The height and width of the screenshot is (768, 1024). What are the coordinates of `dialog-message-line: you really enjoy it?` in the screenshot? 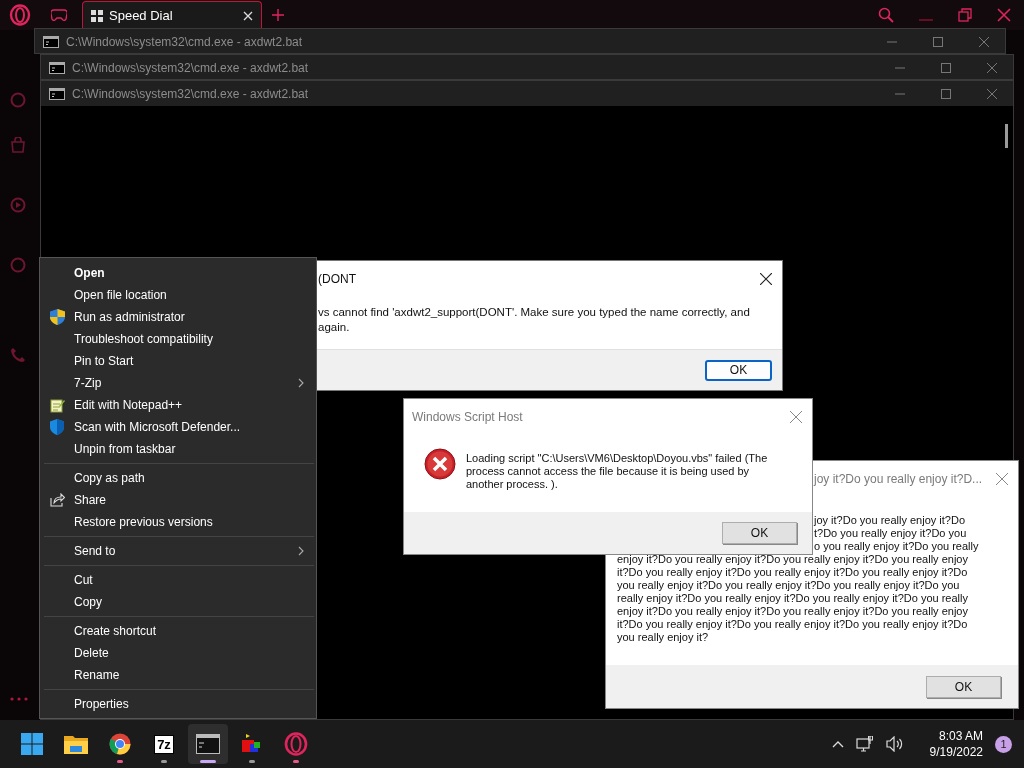 It's located at (663, 637).